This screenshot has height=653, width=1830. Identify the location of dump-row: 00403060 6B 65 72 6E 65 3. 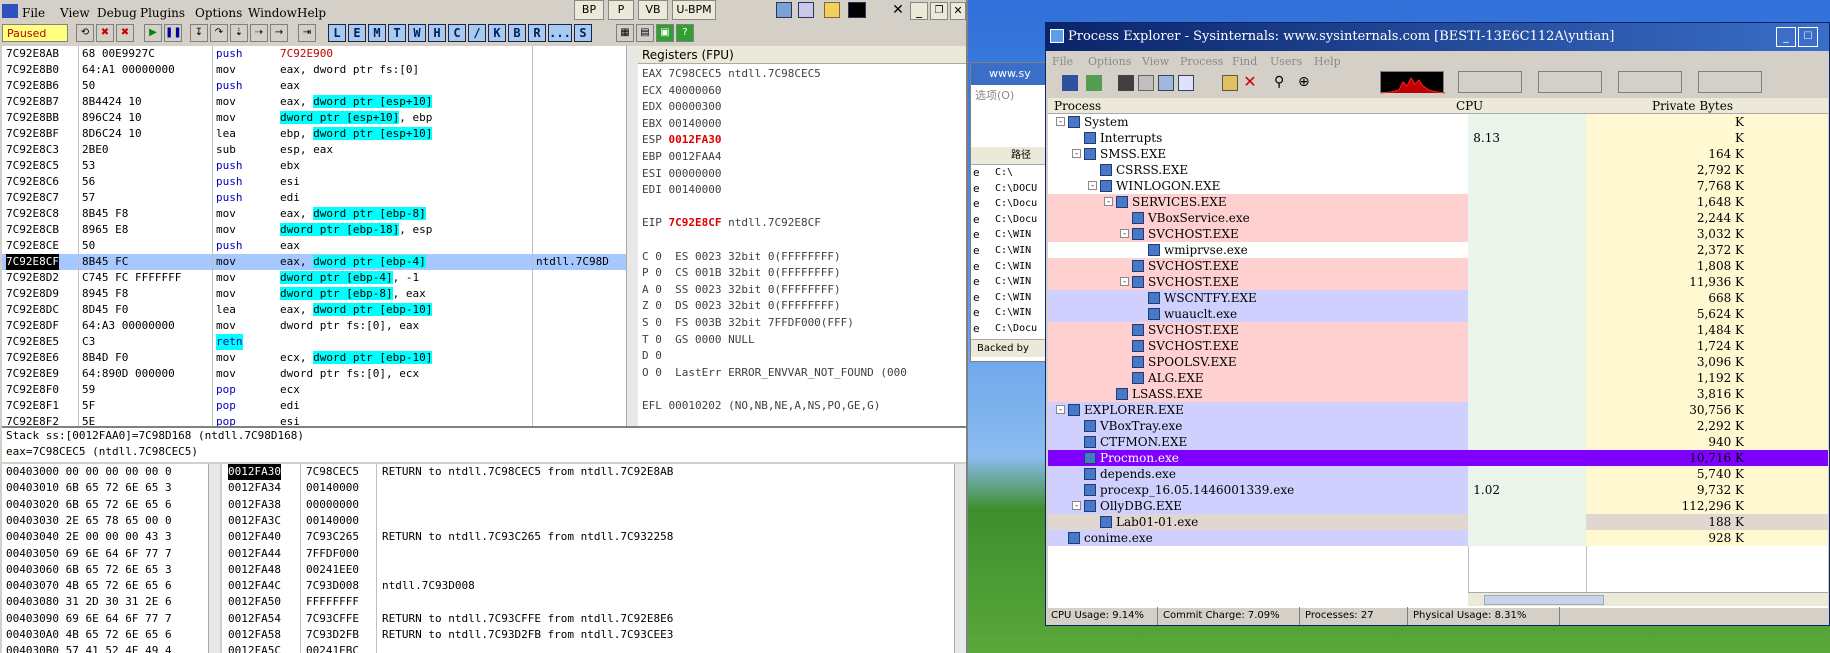
(111, 570).